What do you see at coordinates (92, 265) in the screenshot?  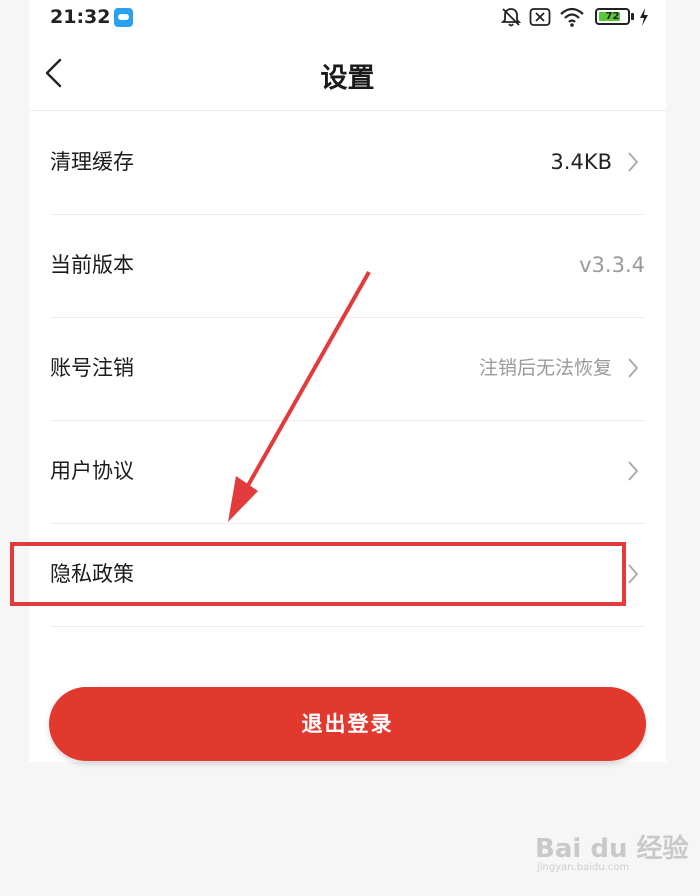 I see `version-label: 当前版本` at bounding box center [92, 265].